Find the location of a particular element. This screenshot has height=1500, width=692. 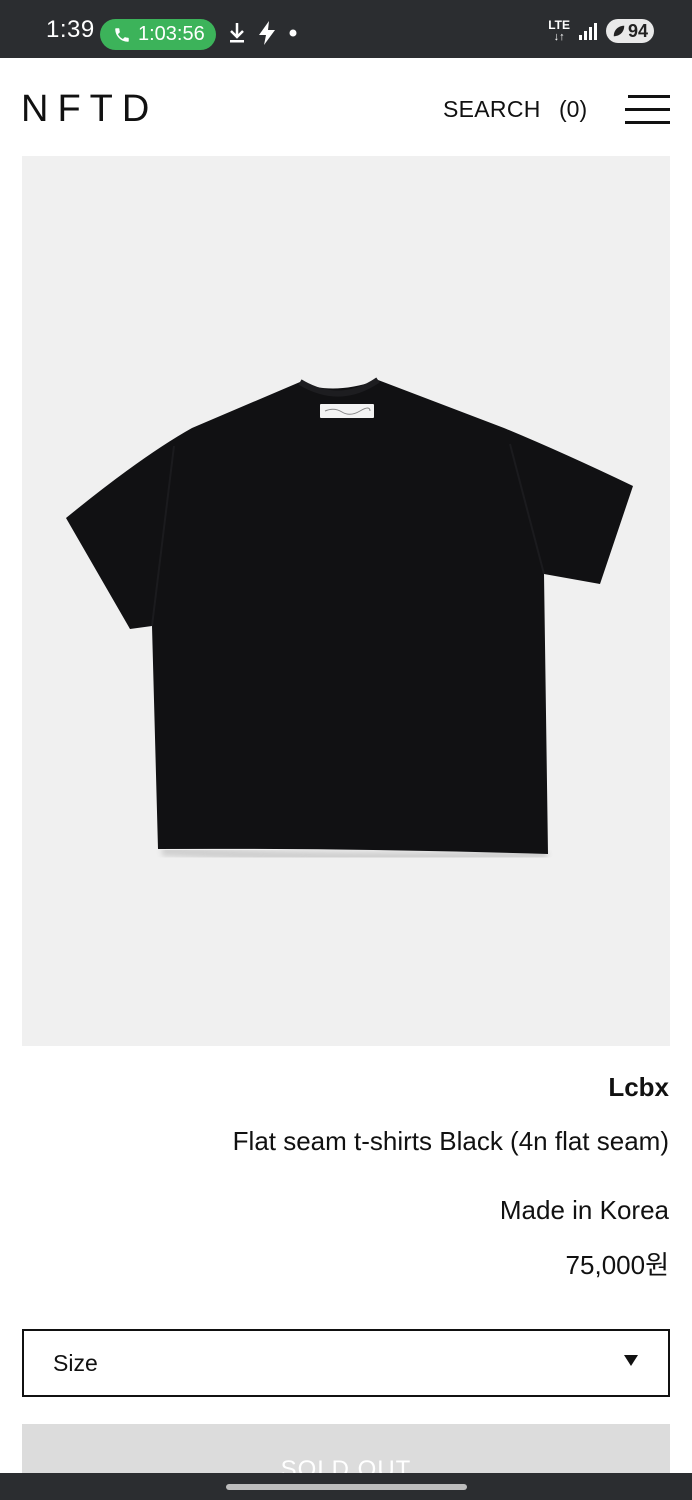

phone-icon is located at coordinates (122, 34).